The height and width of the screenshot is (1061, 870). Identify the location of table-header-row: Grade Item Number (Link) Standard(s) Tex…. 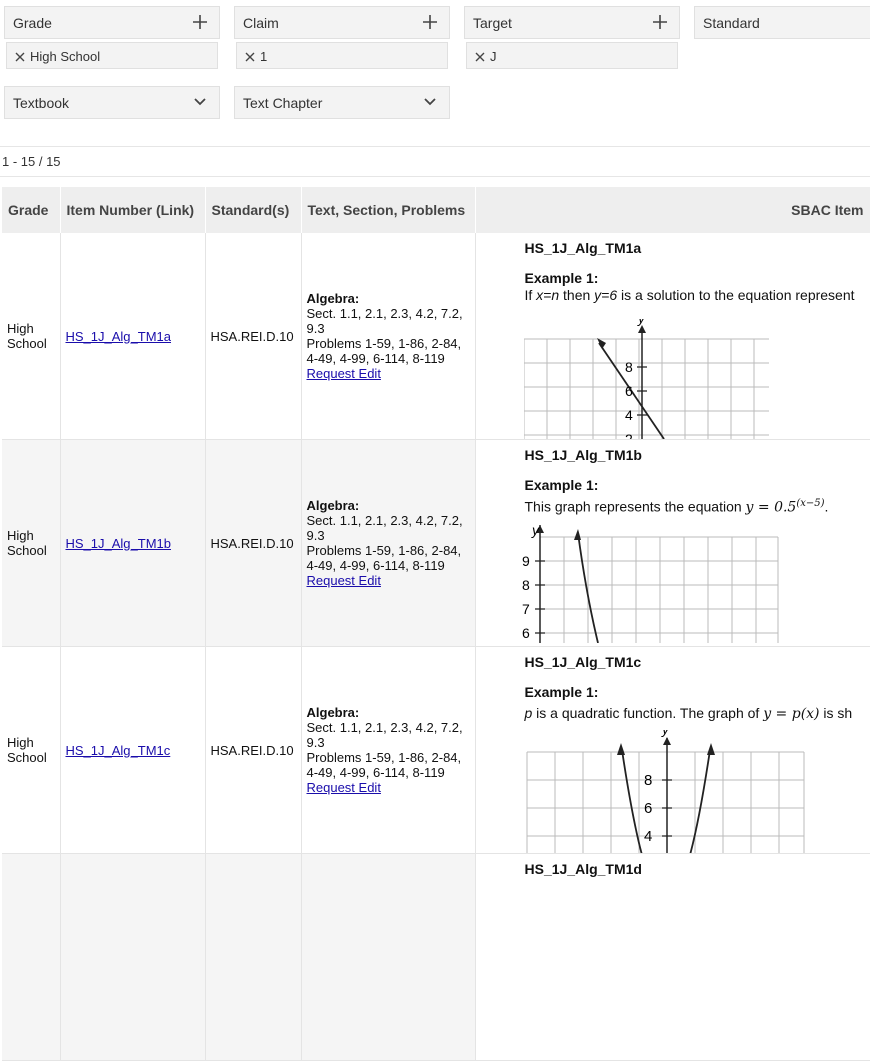
(436, 210).